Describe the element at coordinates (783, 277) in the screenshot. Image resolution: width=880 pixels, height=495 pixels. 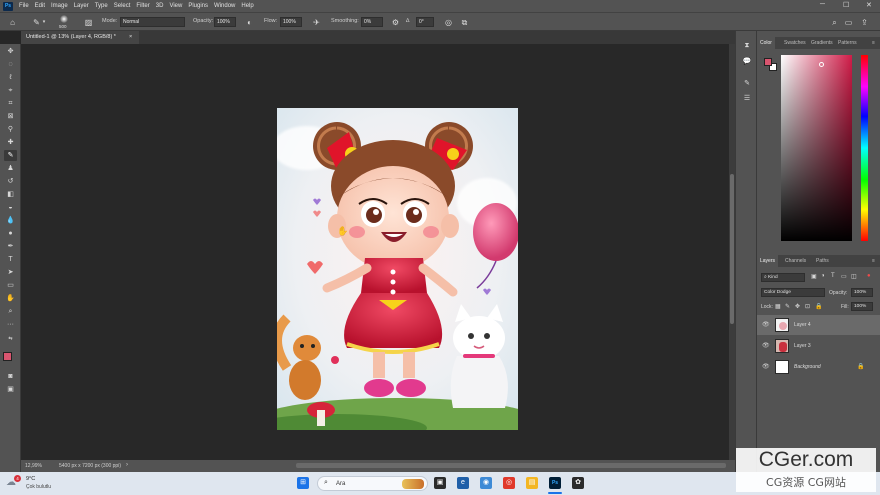
I see `filter-kind-dropdown: ⌕ Kind` at that location.